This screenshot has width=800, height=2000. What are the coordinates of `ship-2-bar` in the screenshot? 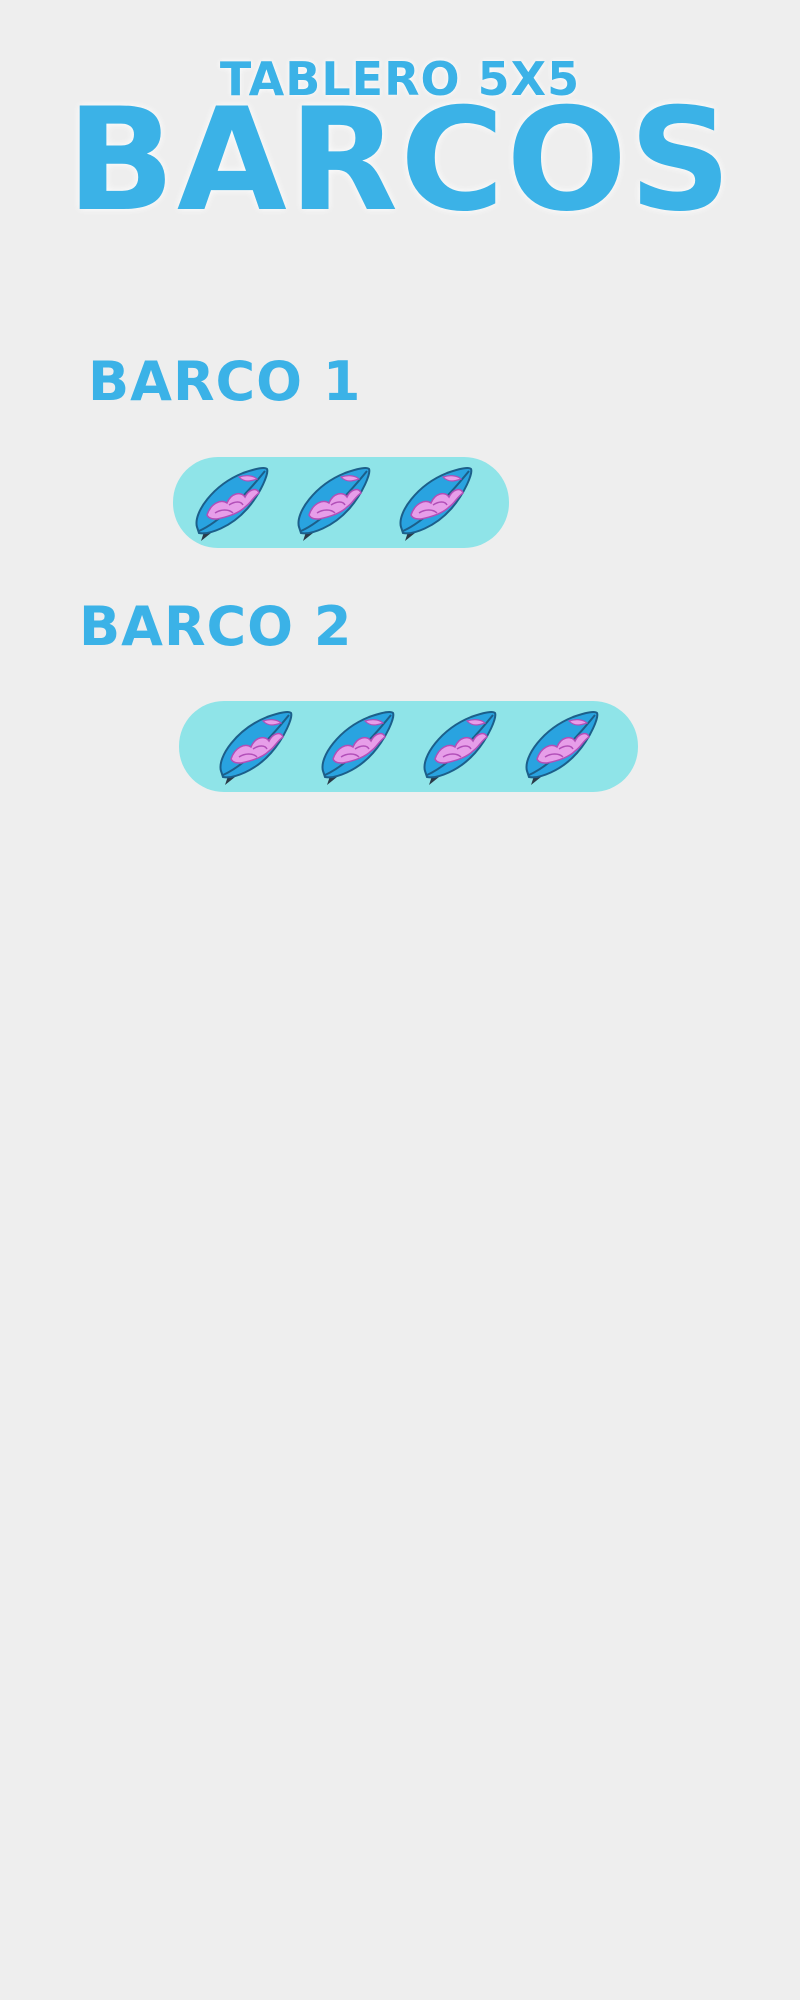 It's located at (408, 746).